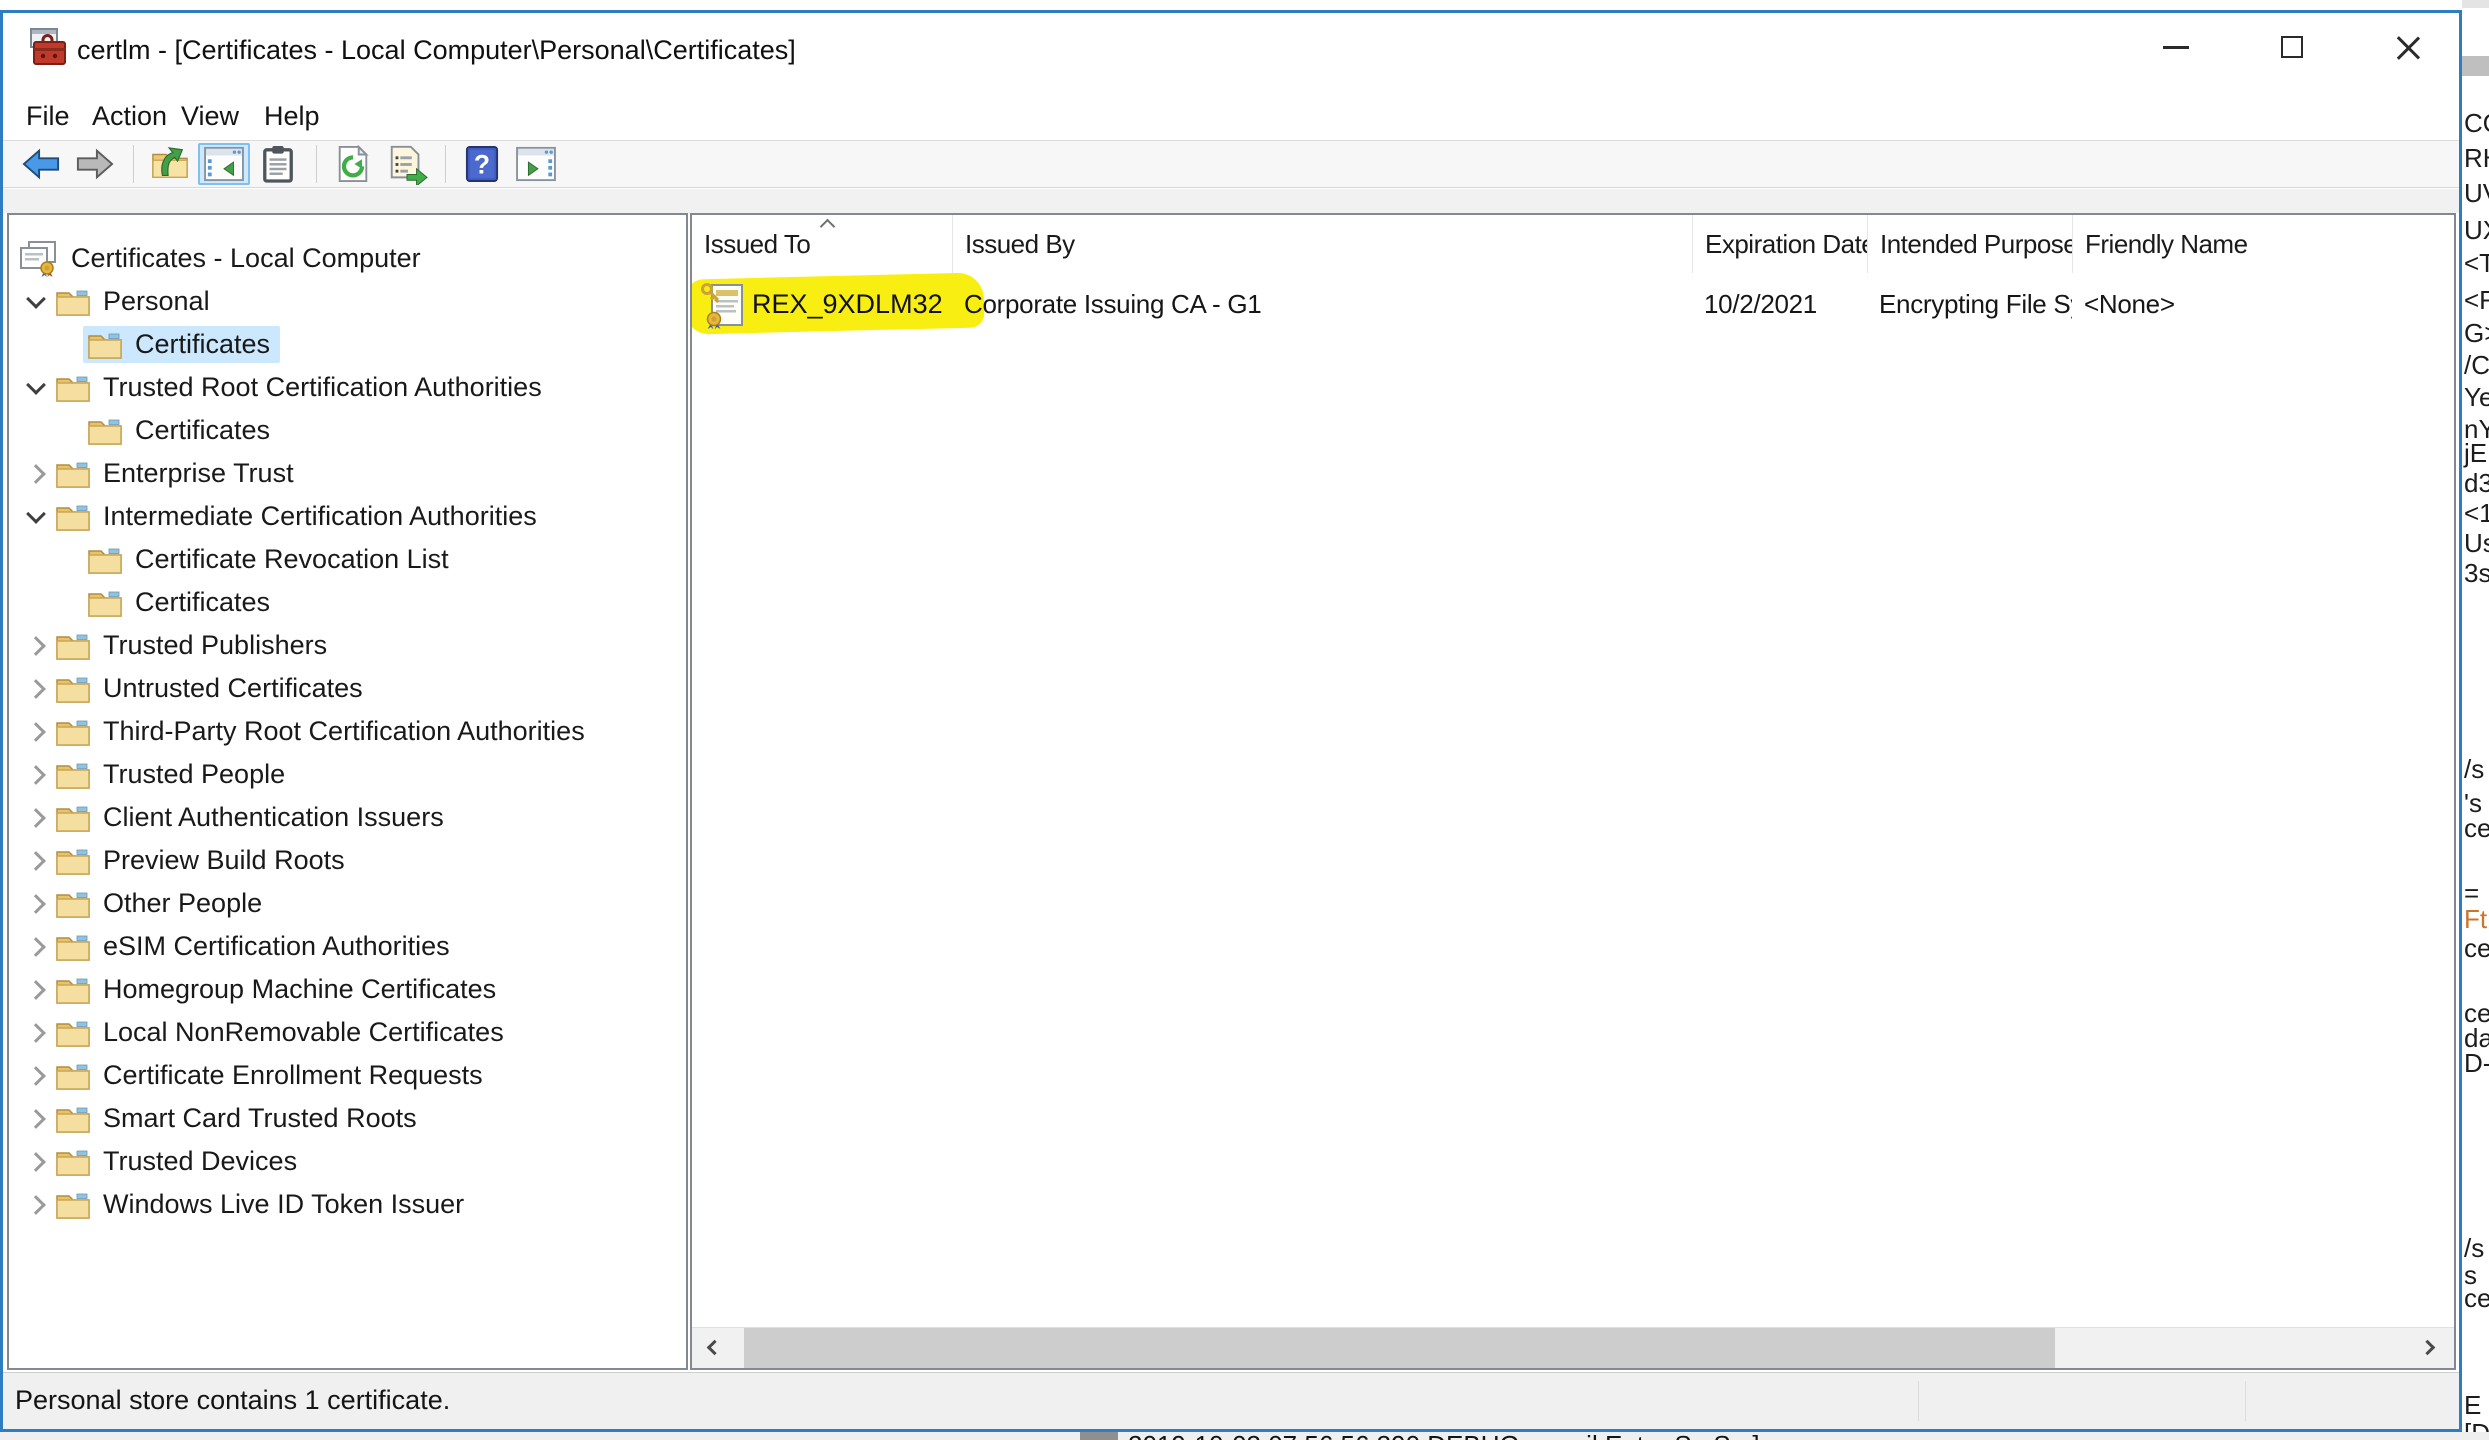 Image resolution: width=2489 pixels, height=1440 pixels. I want to click on console-tree-icon, so click(224, 164).